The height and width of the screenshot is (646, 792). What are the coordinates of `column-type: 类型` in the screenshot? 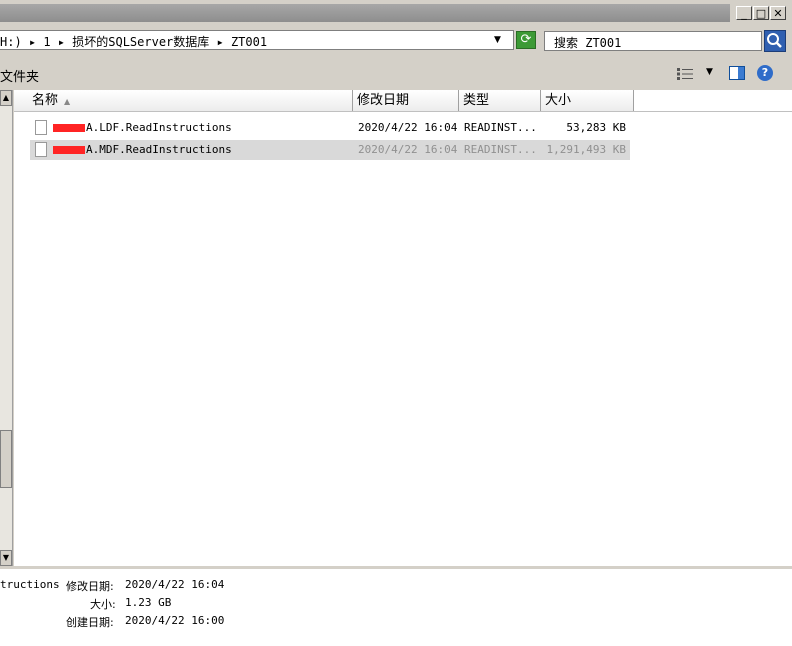 It's located at (500, 100).